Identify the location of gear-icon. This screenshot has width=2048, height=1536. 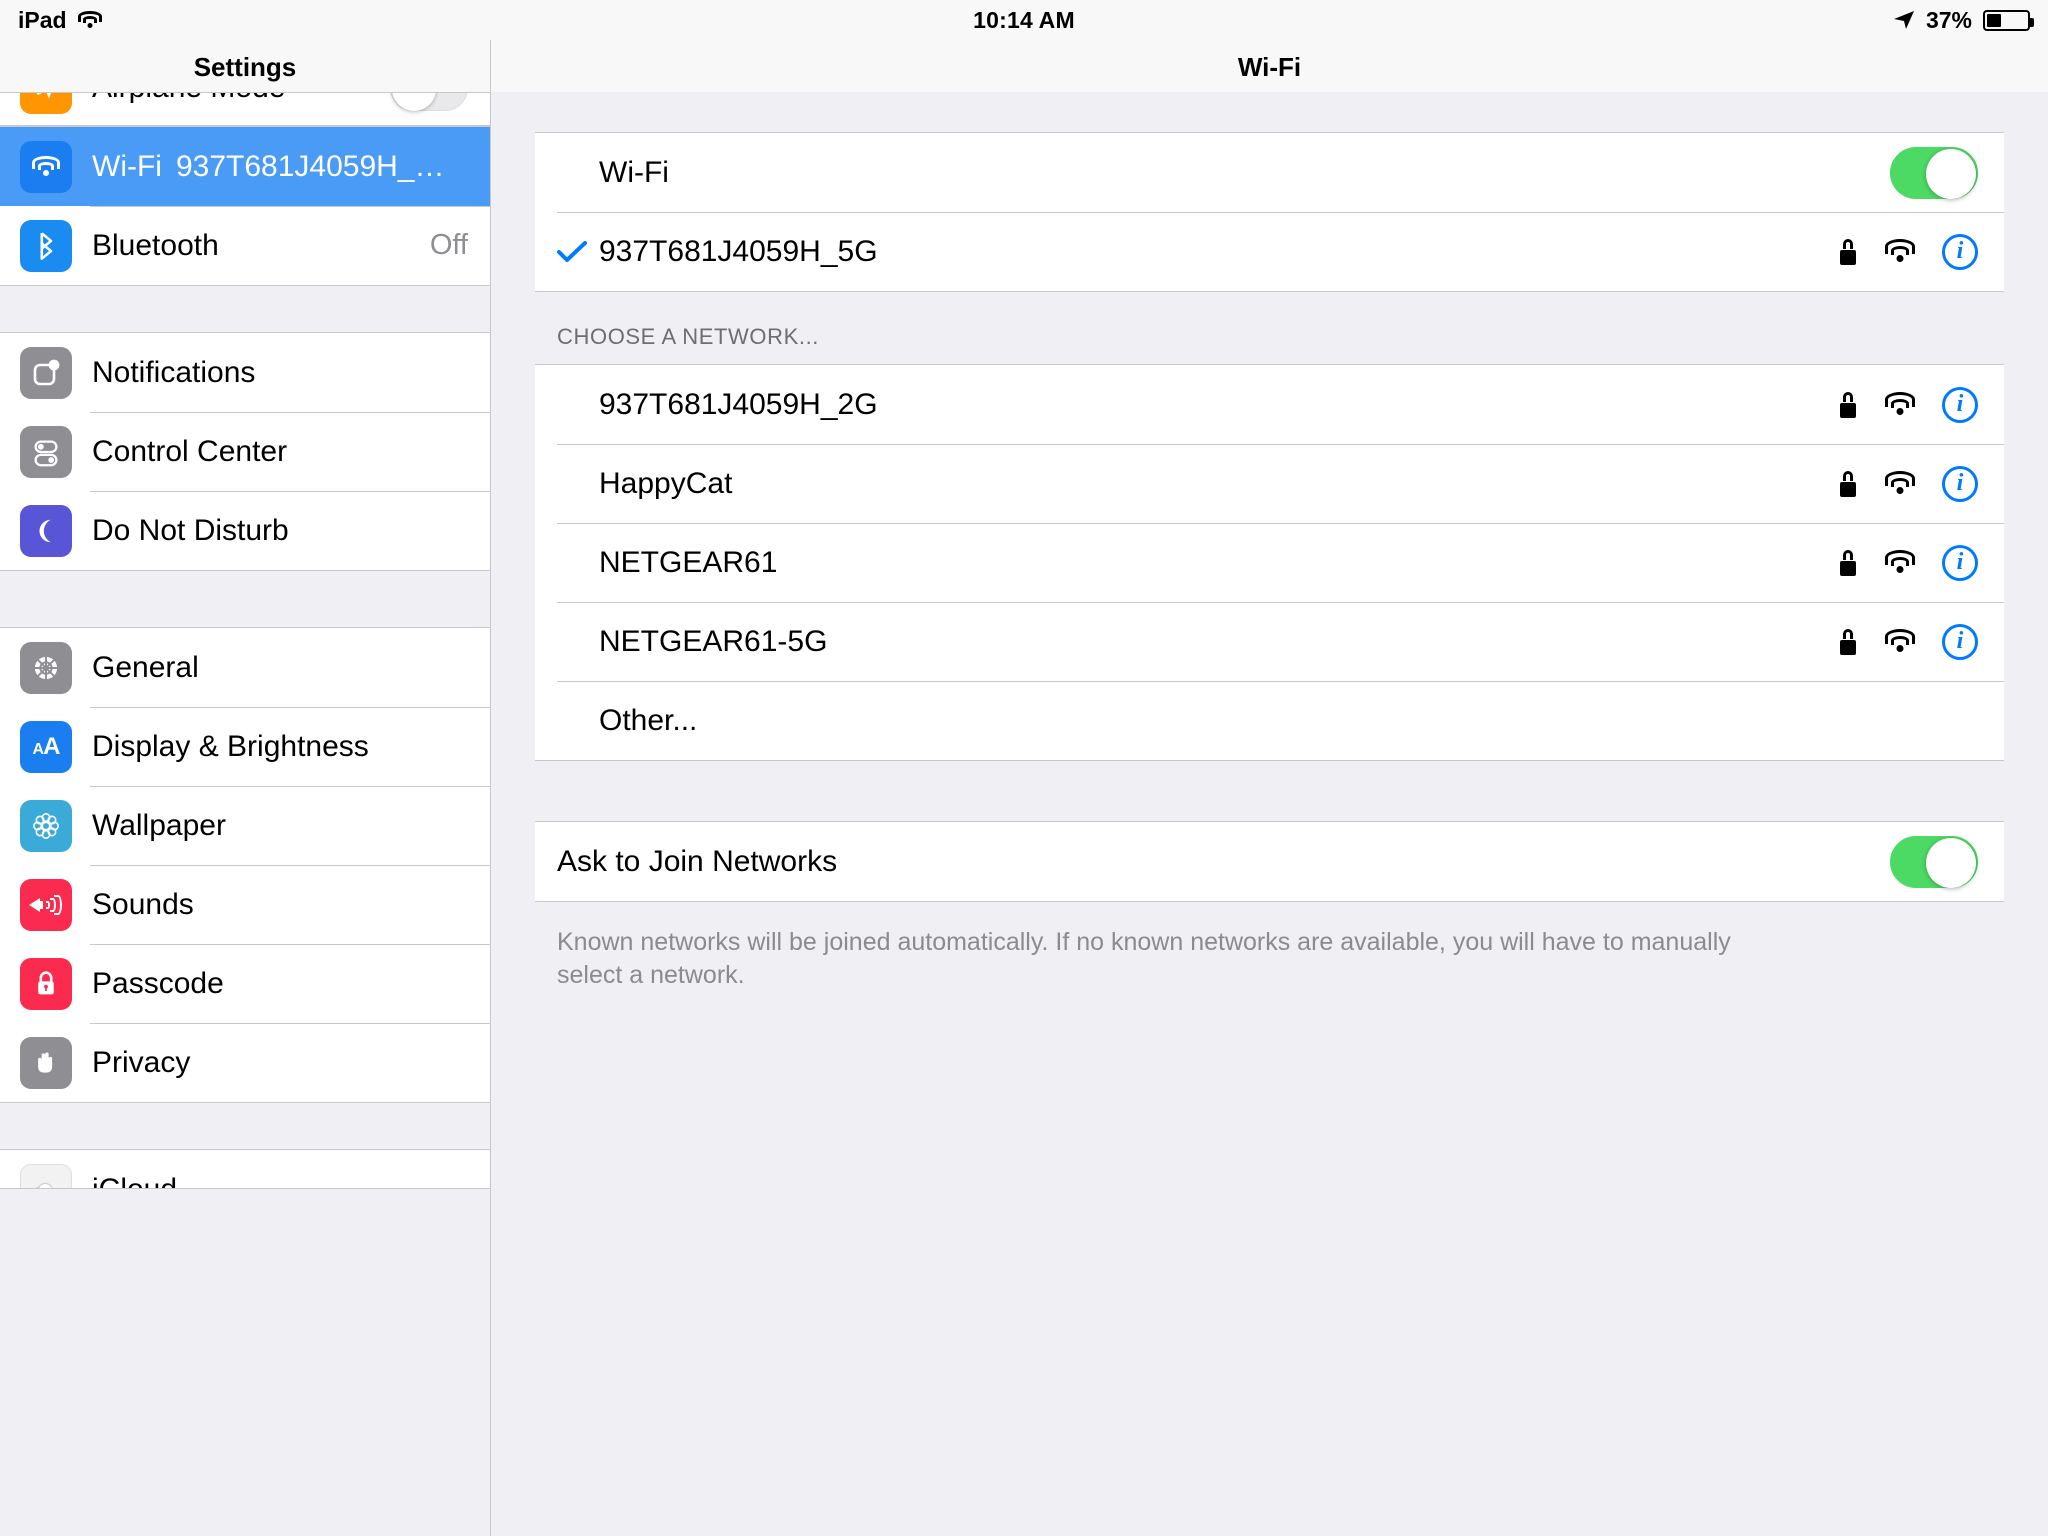
(46, 667).